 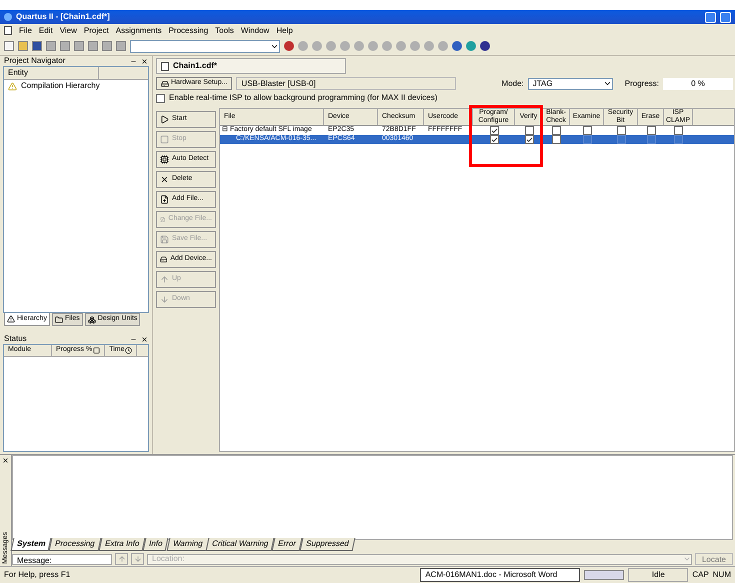 I want to click on menu-item: Processing, so click(x=188, y=30).